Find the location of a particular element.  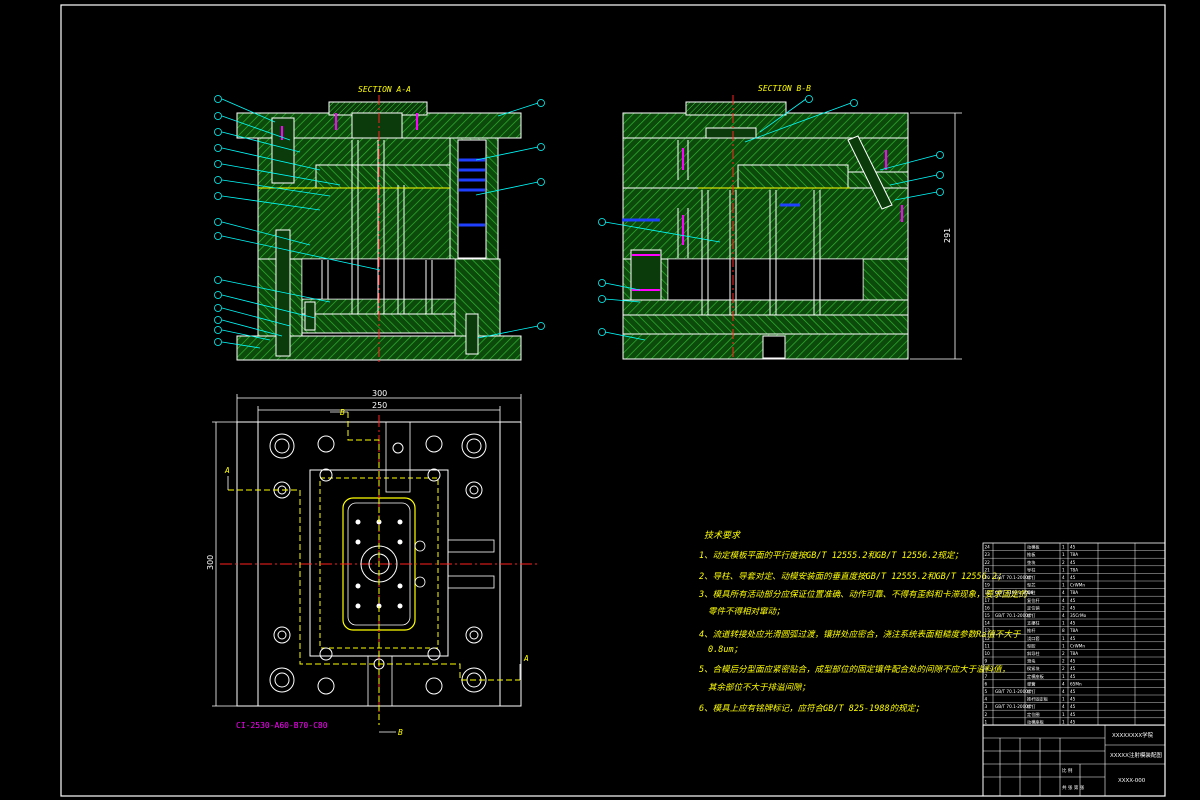

parts-list-cell: 20 is located at coordinates (988, 577).